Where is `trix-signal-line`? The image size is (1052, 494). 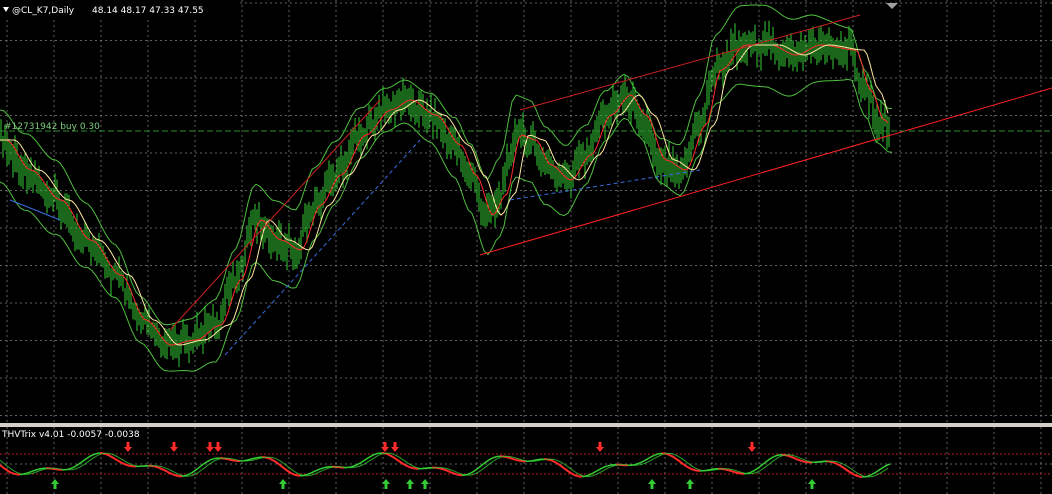 trix-signal-line is located at coordinates (444, 465).